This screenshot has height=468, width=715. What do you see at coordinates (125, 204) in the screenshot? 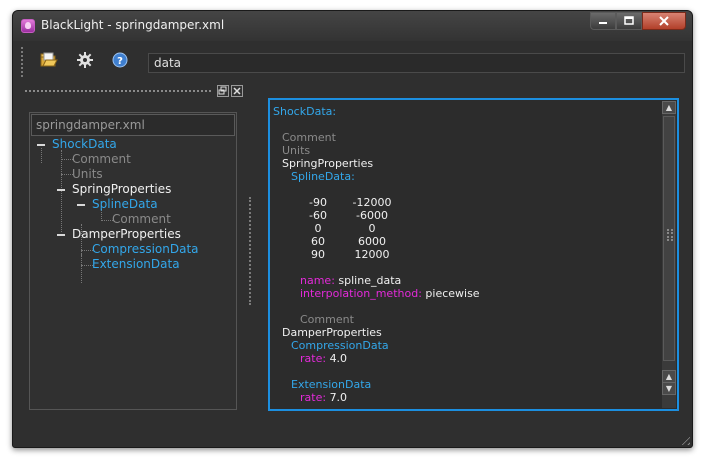
I see `tree-node-splinedata: SplineData` at bounding box center [125, 204].